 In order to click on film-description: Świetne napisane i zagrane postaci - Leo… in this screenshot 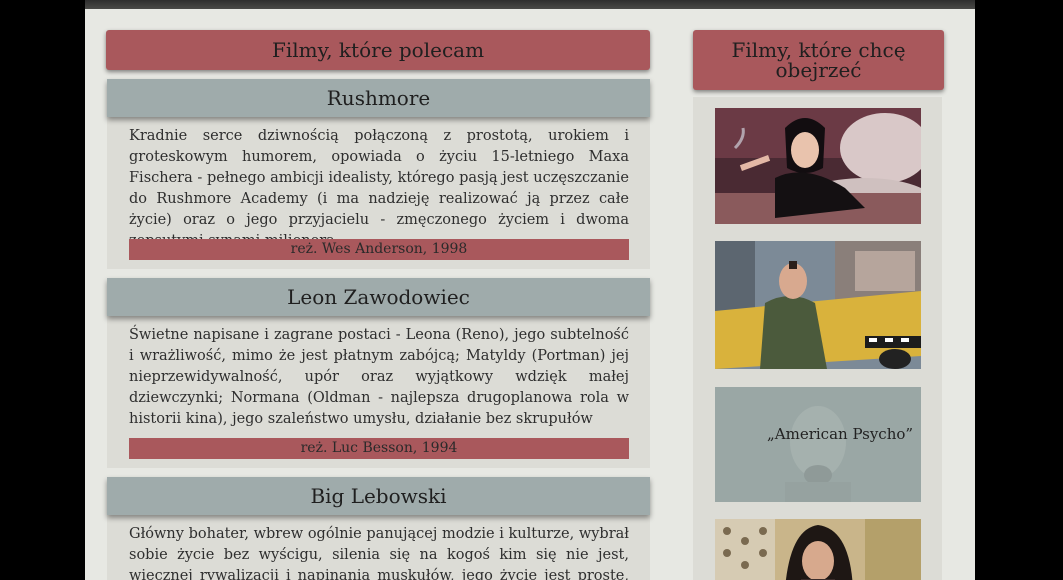, I will do `click(379, 377)`.